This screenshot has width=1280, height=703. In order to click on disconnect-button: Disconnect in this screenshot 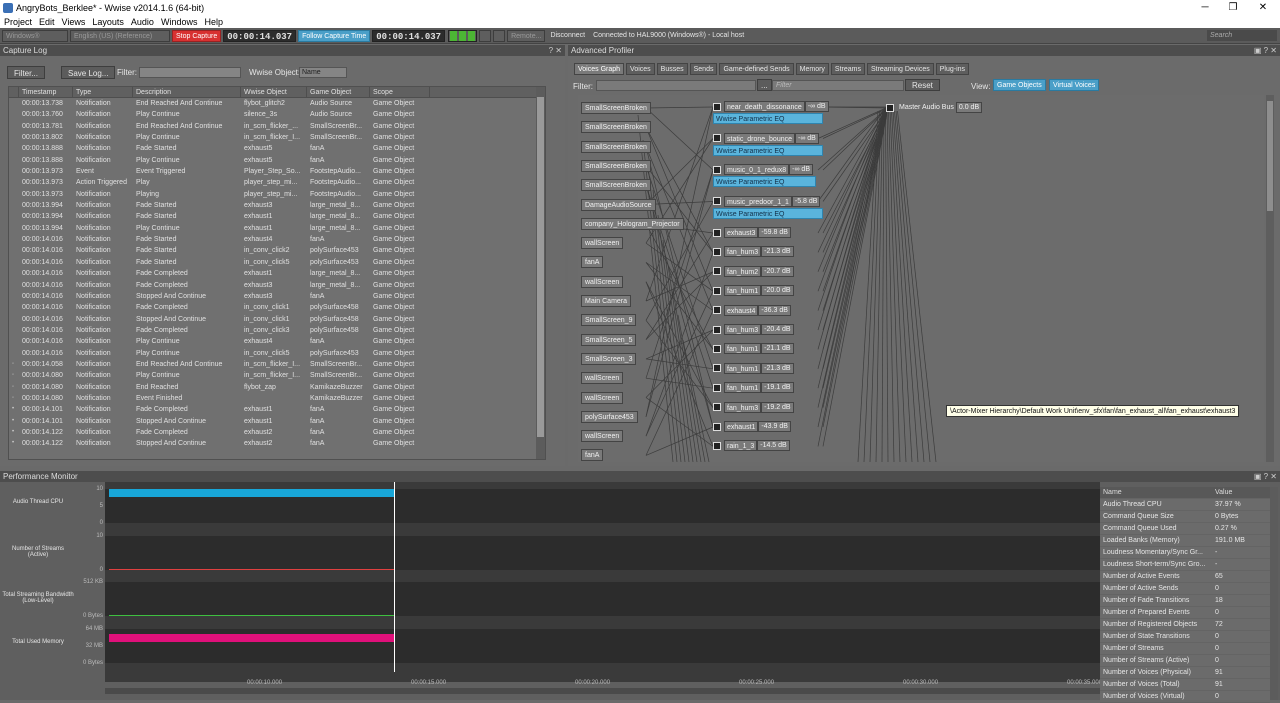, I will do `click(567, 36)`.